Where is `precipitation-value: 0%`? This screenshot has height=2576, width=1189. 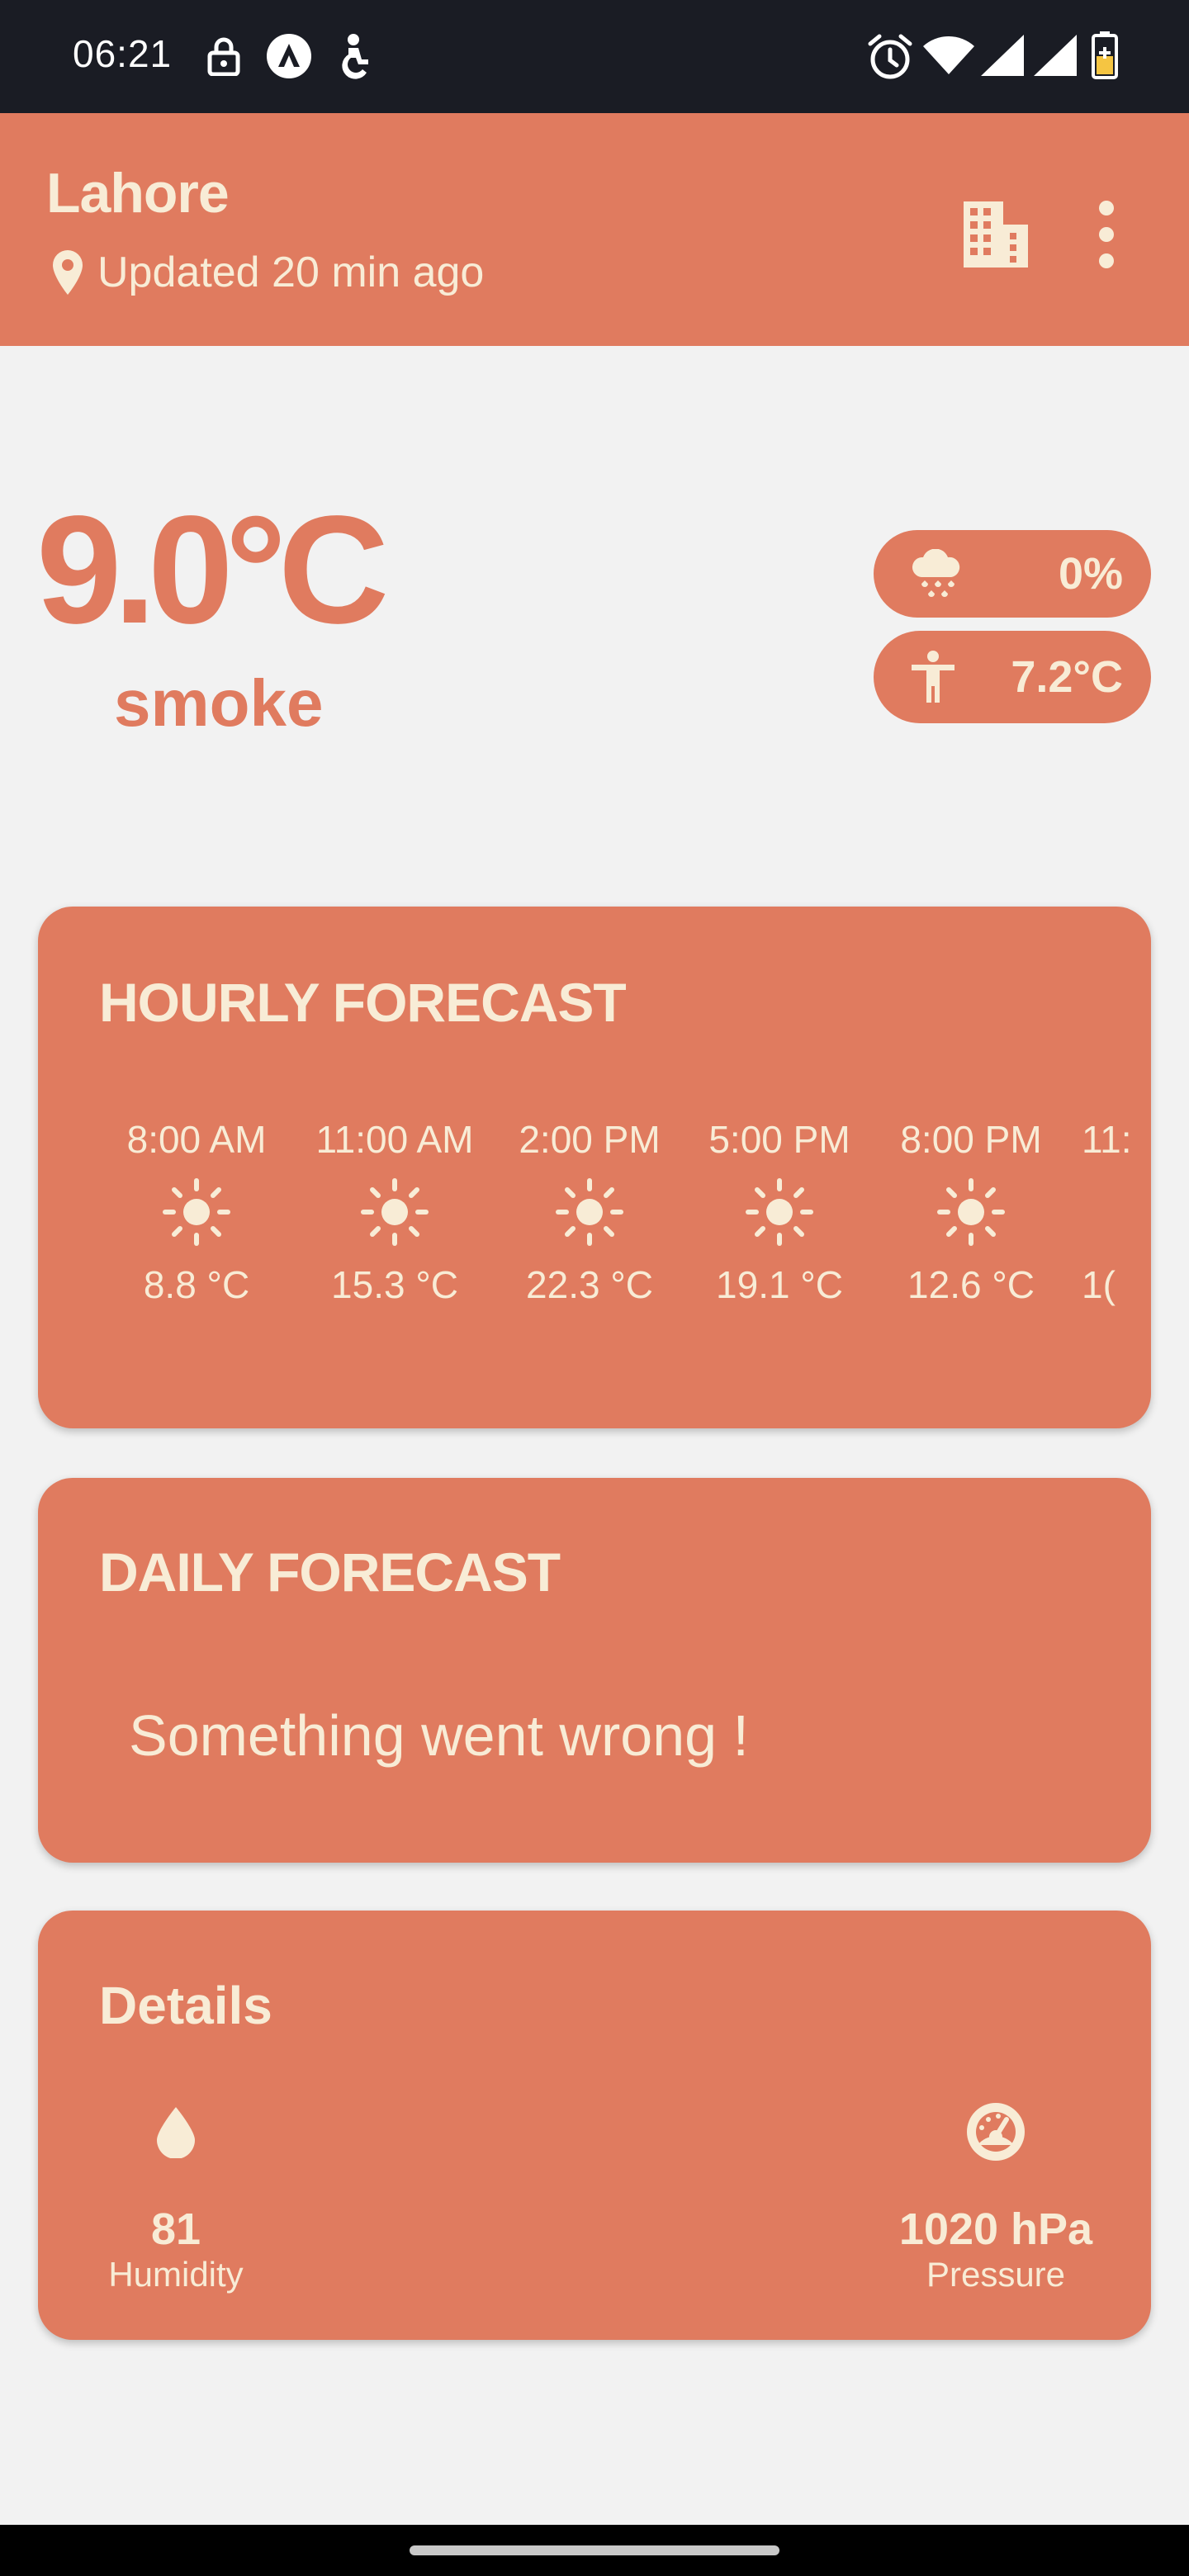
precipitation-value: 0% is located at coordinates (1090, 574).